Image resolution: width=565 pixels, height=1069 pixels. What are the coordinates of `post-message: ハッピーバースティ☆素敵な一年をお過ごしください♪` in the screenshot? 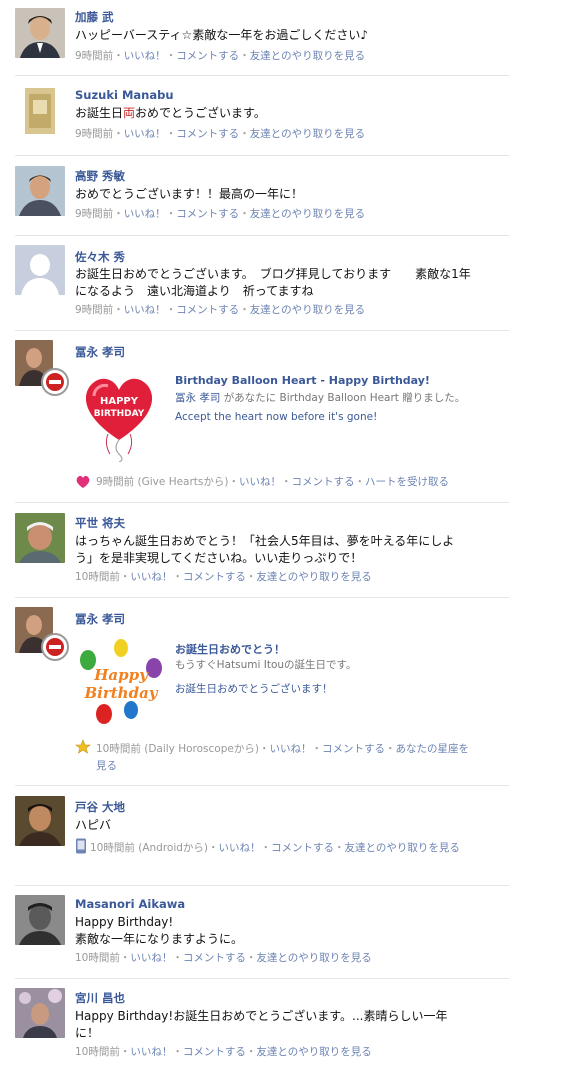 It's located at (221, 35).